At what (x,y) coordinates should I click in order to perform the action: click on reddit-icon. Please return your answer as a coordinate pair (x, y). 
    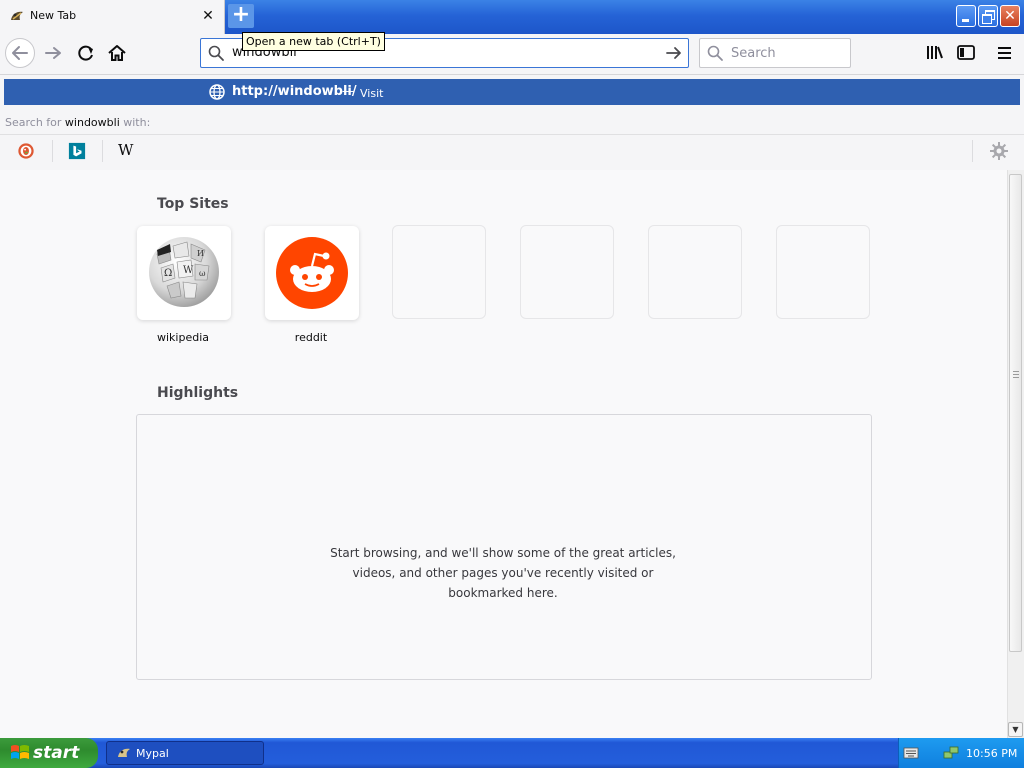
    Looking at the image, I should click on (312, 273).